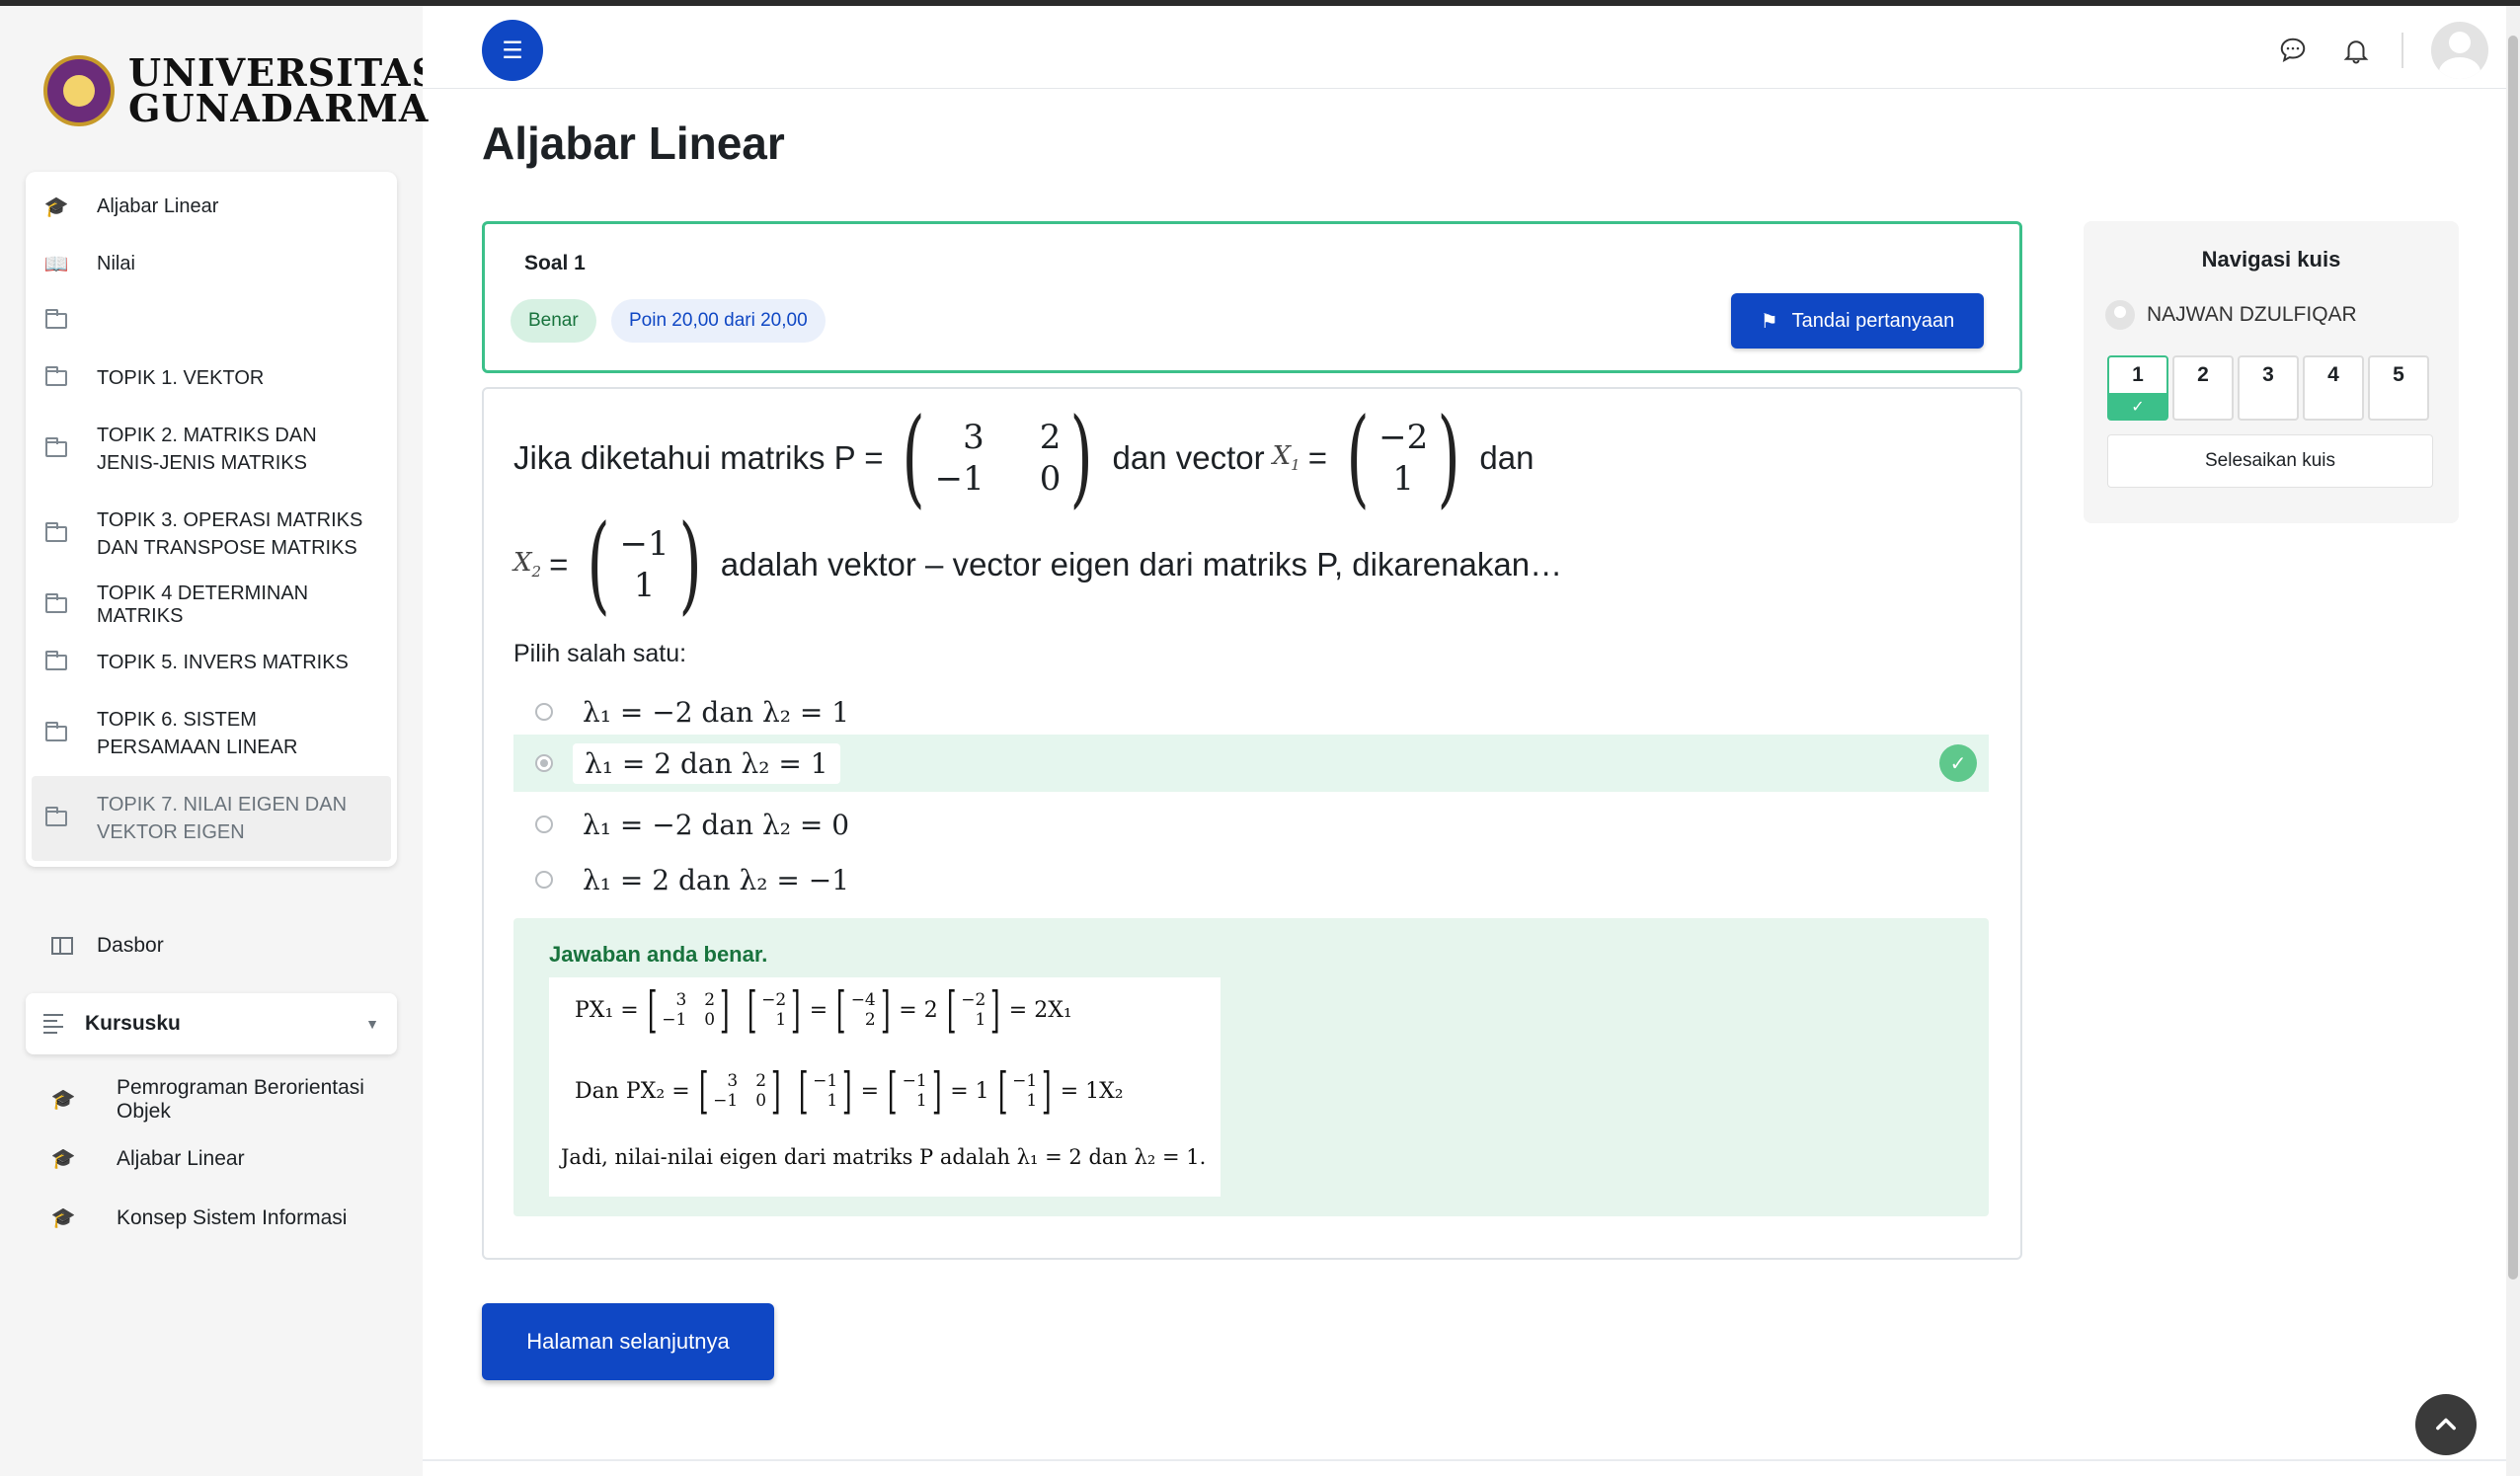  Describe the element at coordinates (62, 946) in the screenshot. I see `dashboard-icon` at that location.